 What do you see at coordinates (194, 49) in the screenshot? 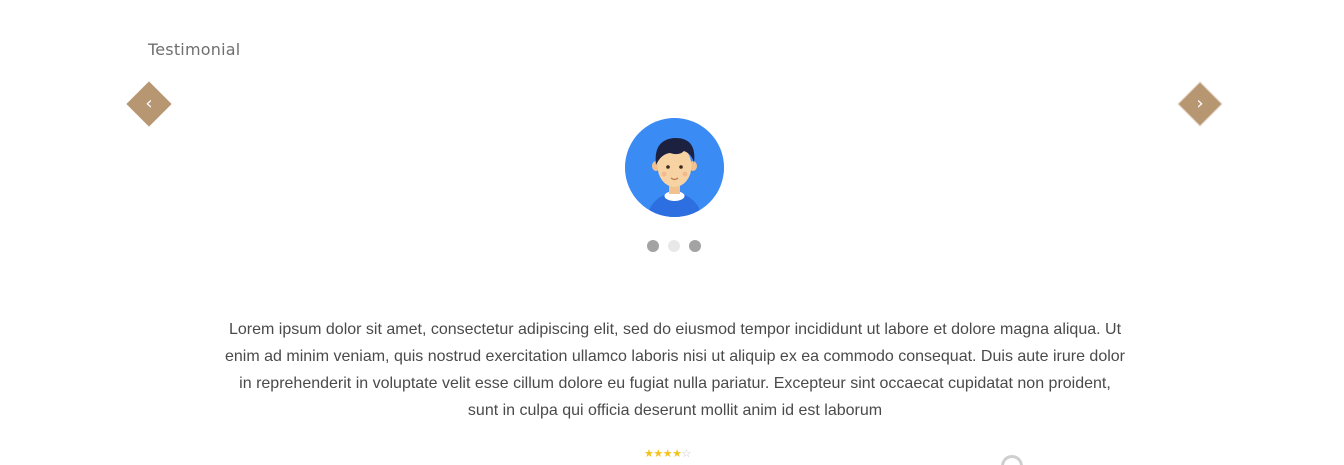
I see `section-title: Testimonial` at bounding box center [194, 49].